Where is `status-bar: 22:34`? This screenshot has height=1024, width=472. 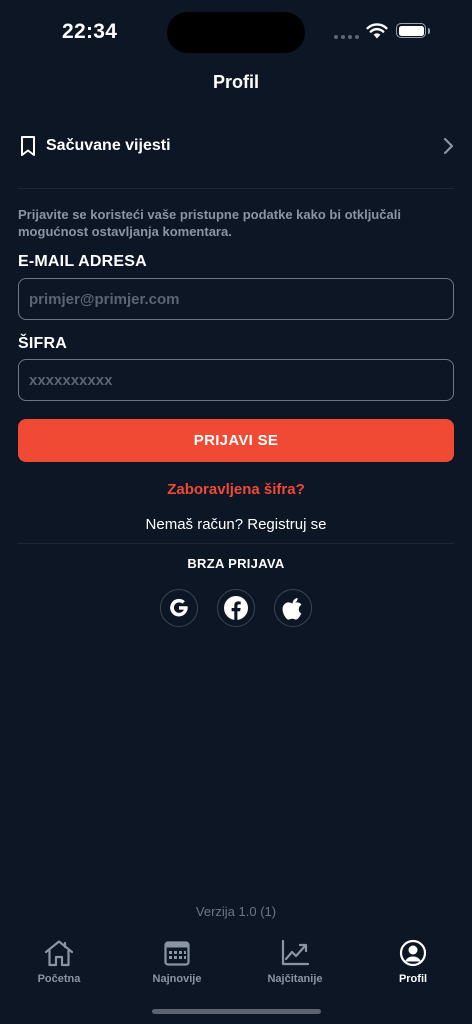
status-bar: 22:34 is located at coordinates (236, 32).